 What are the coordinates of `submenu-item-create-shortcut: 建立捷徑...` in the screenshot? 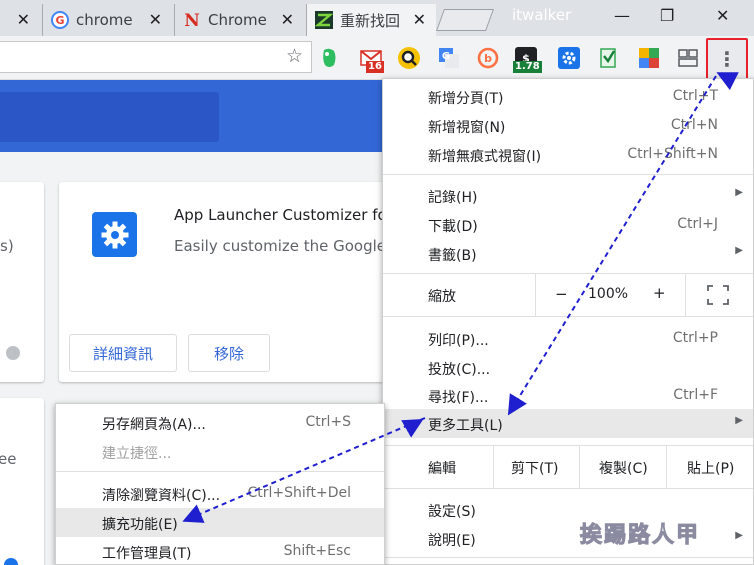 It's located at (220, 451).